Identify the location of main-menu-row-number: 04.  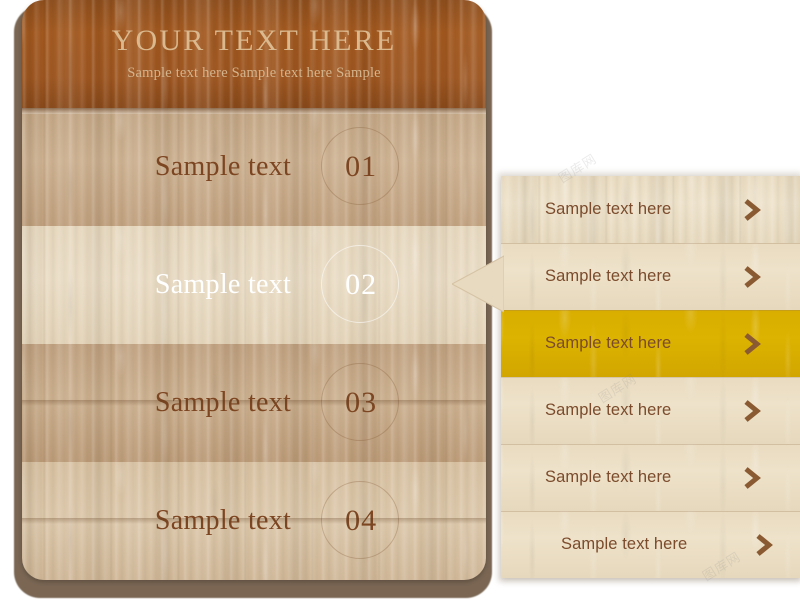
(361, 520).